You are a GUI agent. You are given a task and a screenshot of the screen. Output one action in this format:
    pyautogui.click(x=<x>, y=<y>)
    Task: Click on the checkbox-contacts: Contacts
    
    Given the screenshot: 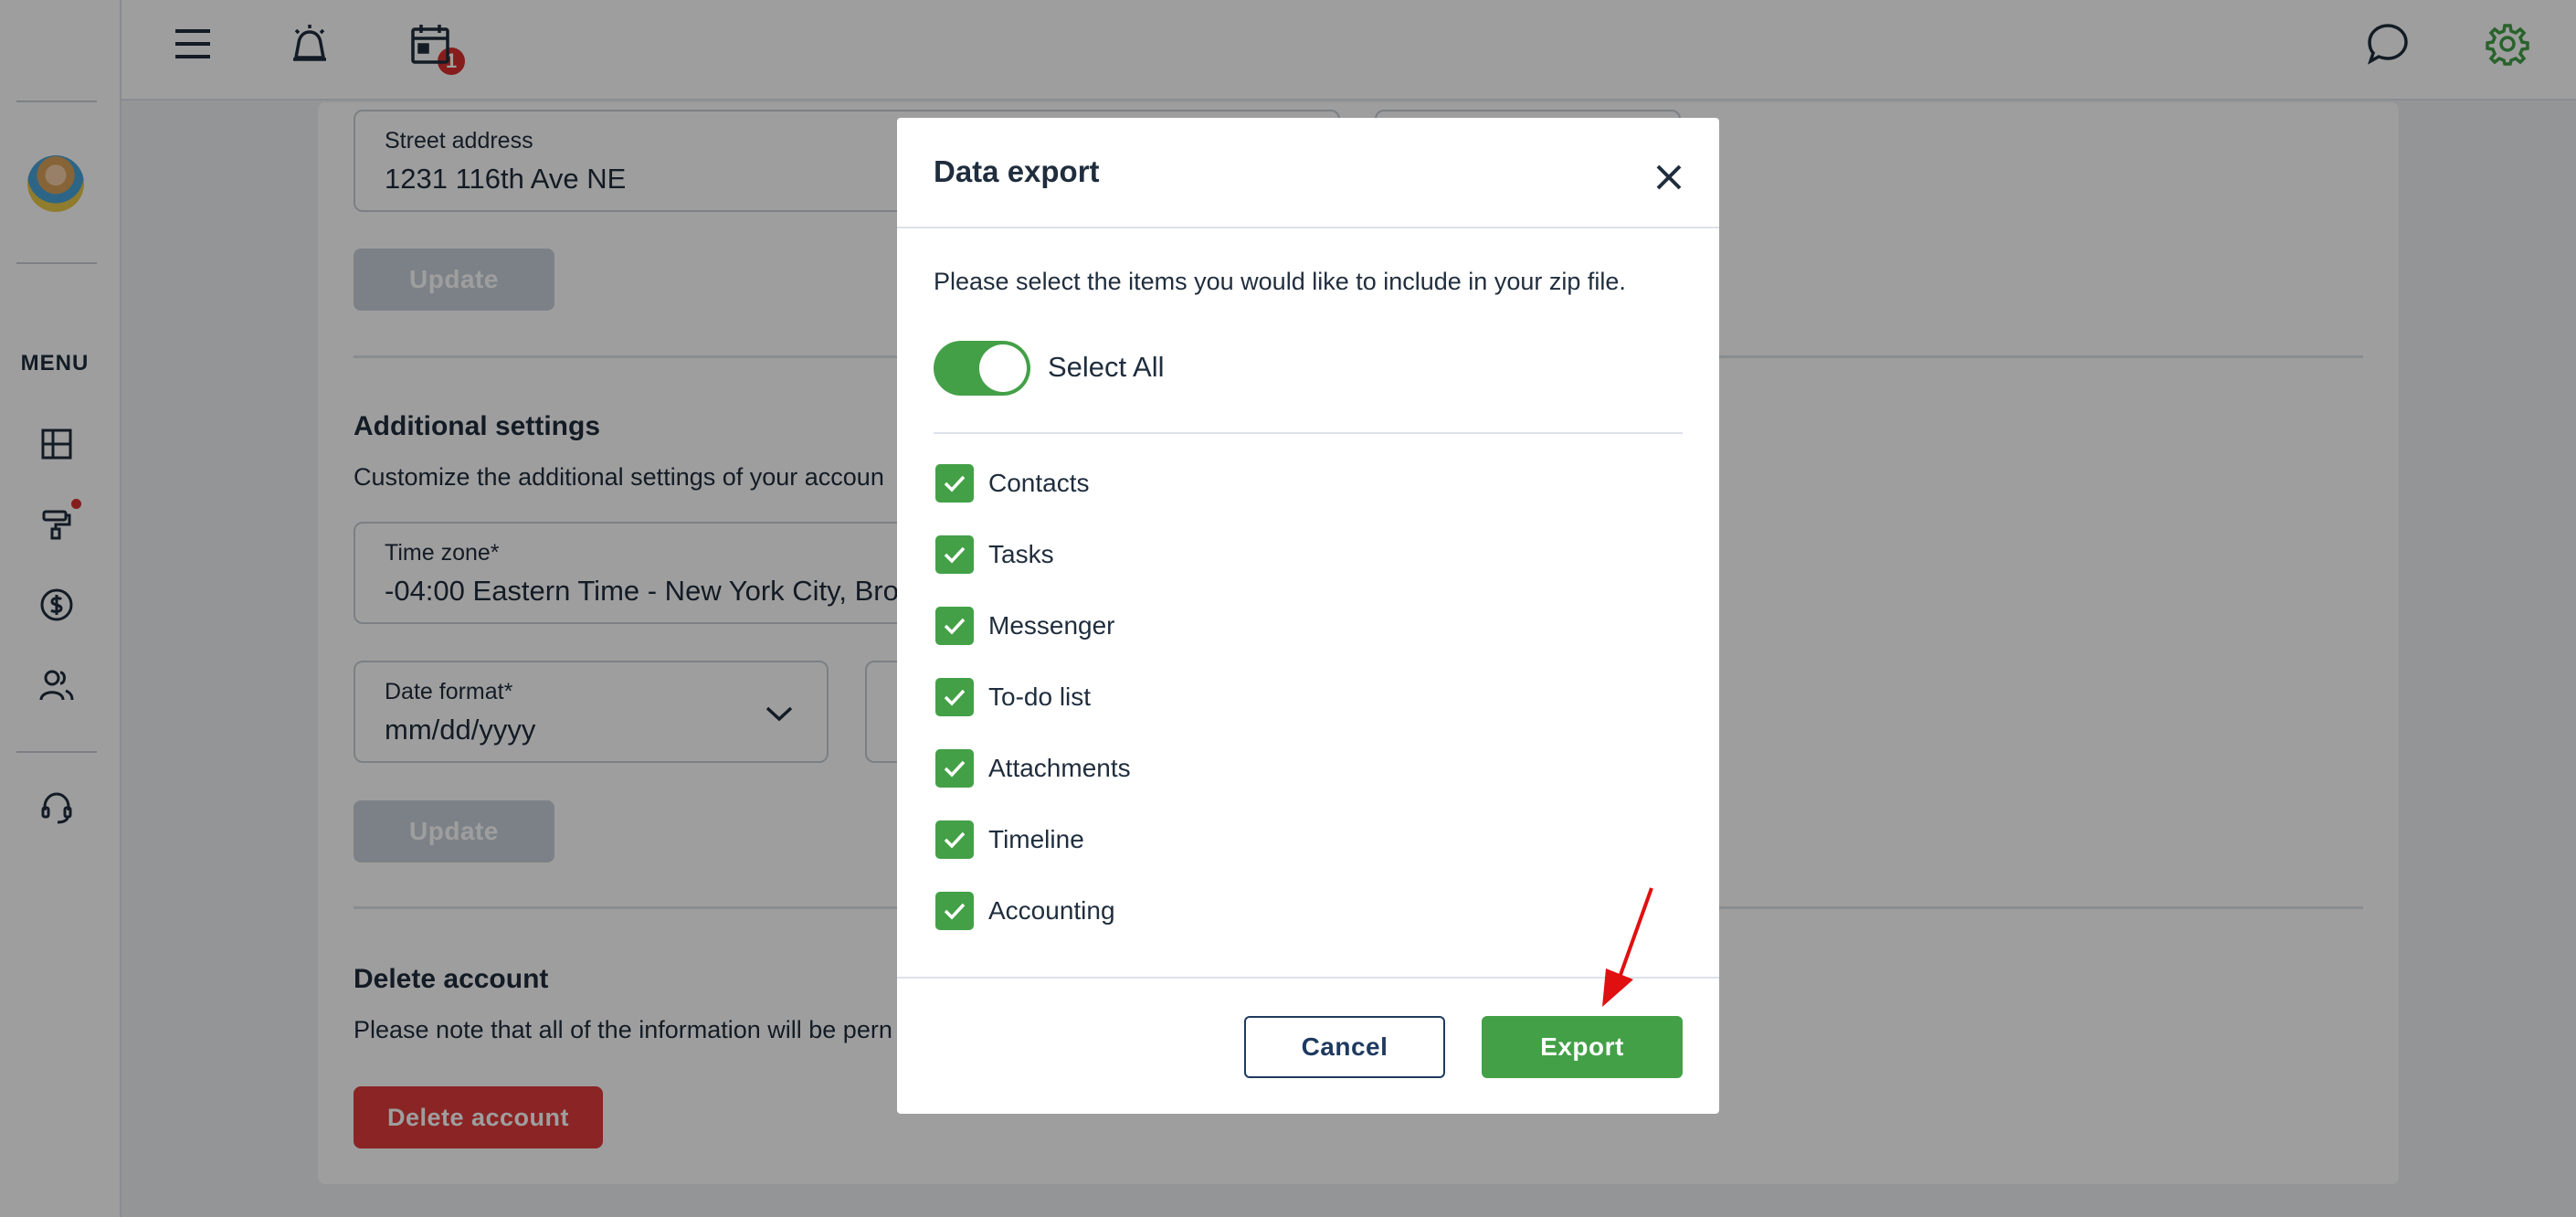 What is the action you would take?
    pyautogui.click(x=1012, y=483)
    